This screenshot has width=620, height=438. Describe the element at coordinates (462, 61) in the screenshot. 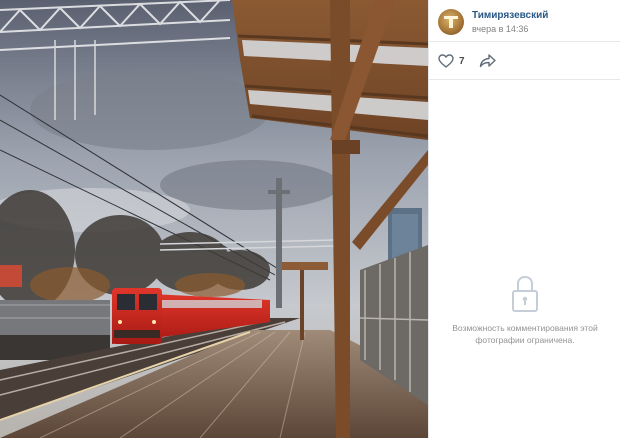

I see `like-count: 7` at that location.